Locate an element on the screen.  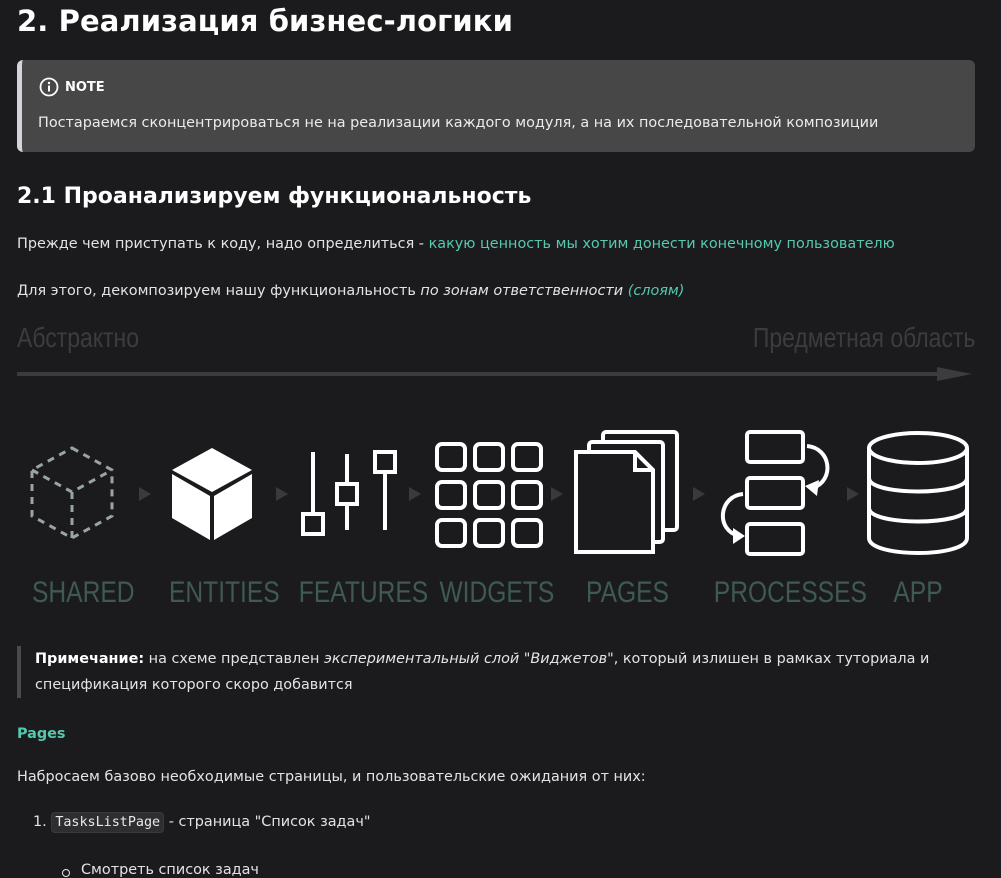
layer-label-app: APP is located at coordinates (918, 592).